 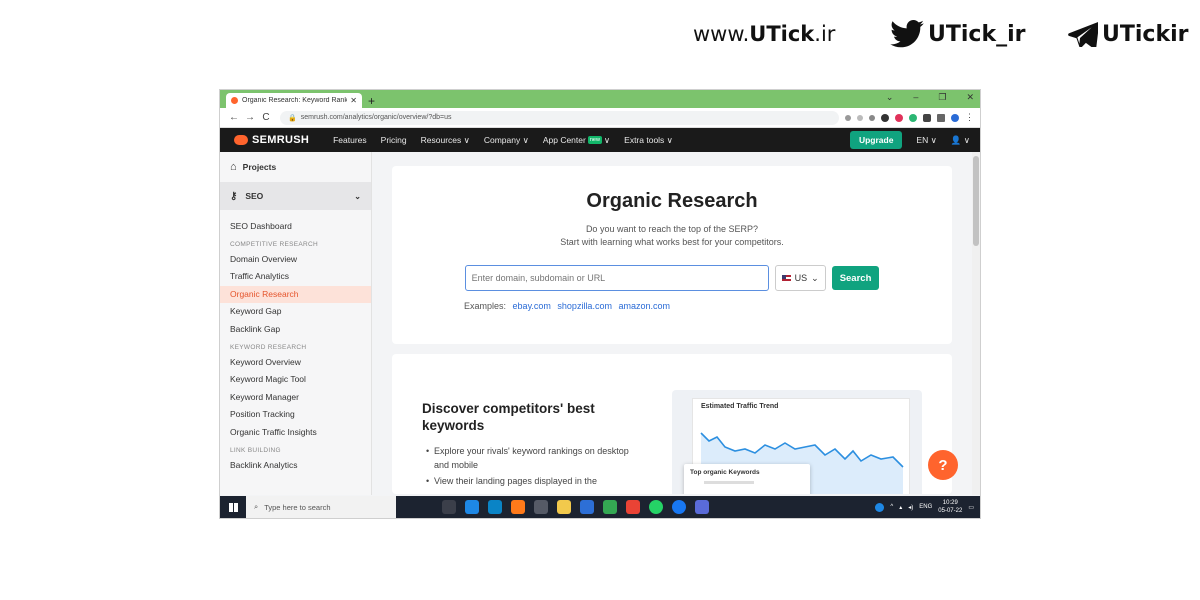 I want to click on back-icon: ←, so click(x=234, y=117).